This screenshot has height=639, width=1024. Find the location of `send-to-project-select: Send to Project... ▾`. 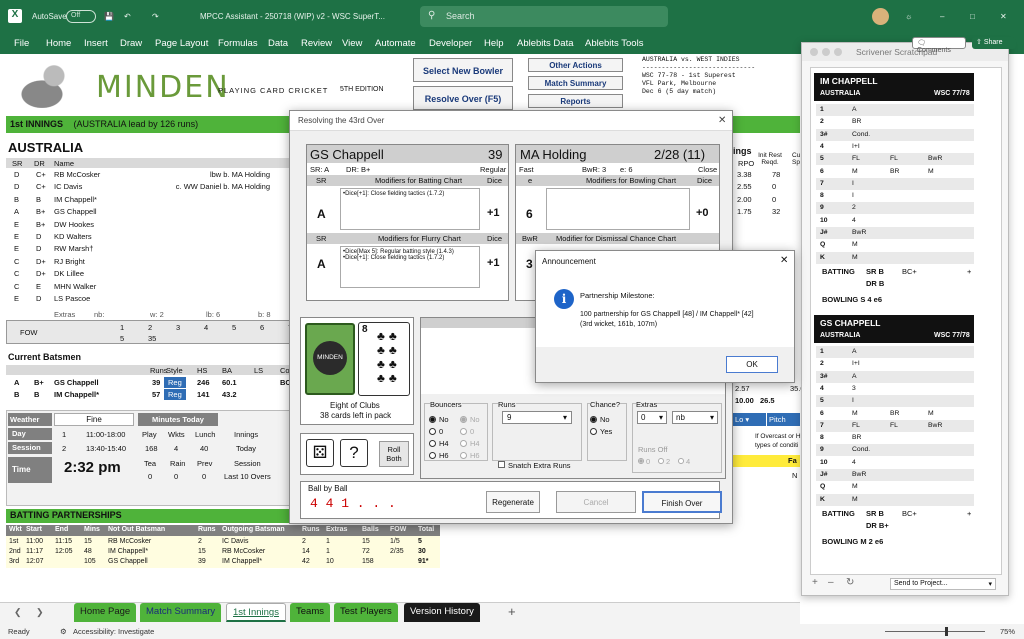

send-to-project-select: Send to Project... ▾ is located at coordinates (943, 584).